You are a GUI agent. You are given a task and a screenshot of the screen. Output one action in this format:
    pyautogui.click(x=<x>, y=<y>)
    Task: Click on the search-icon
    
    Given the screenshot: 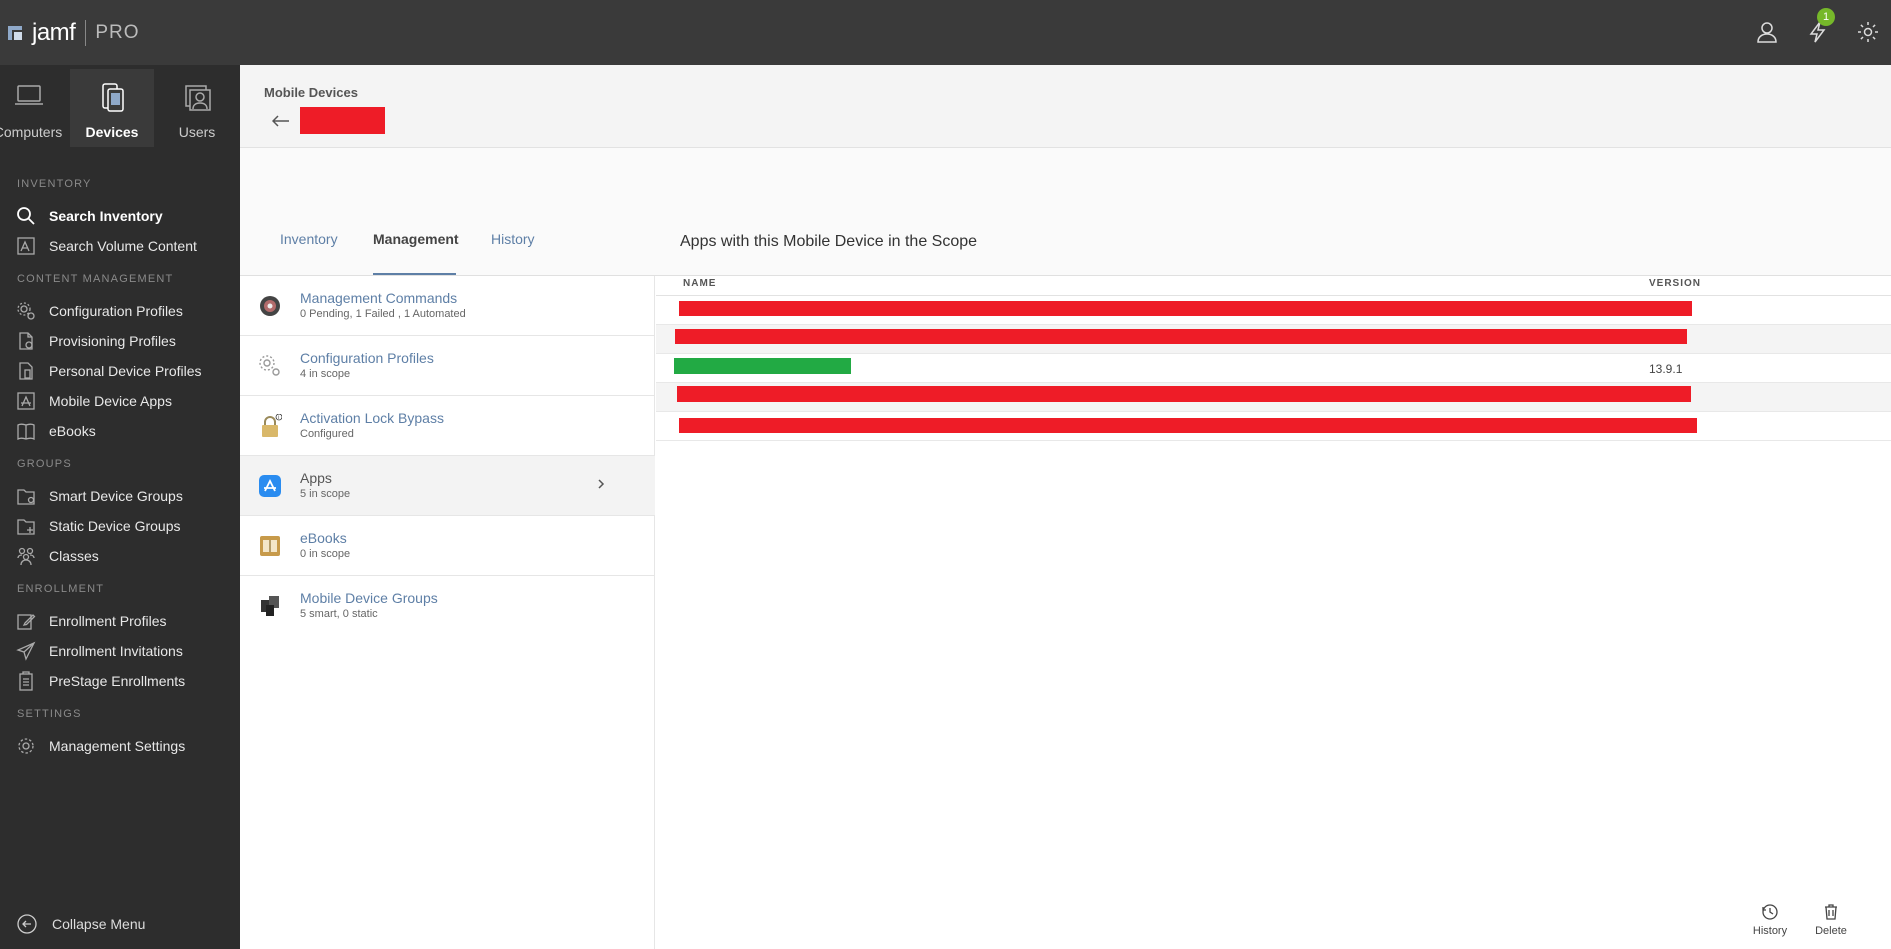 What is the action you would take?
    pyautogui.click(x=26, y=216)
    